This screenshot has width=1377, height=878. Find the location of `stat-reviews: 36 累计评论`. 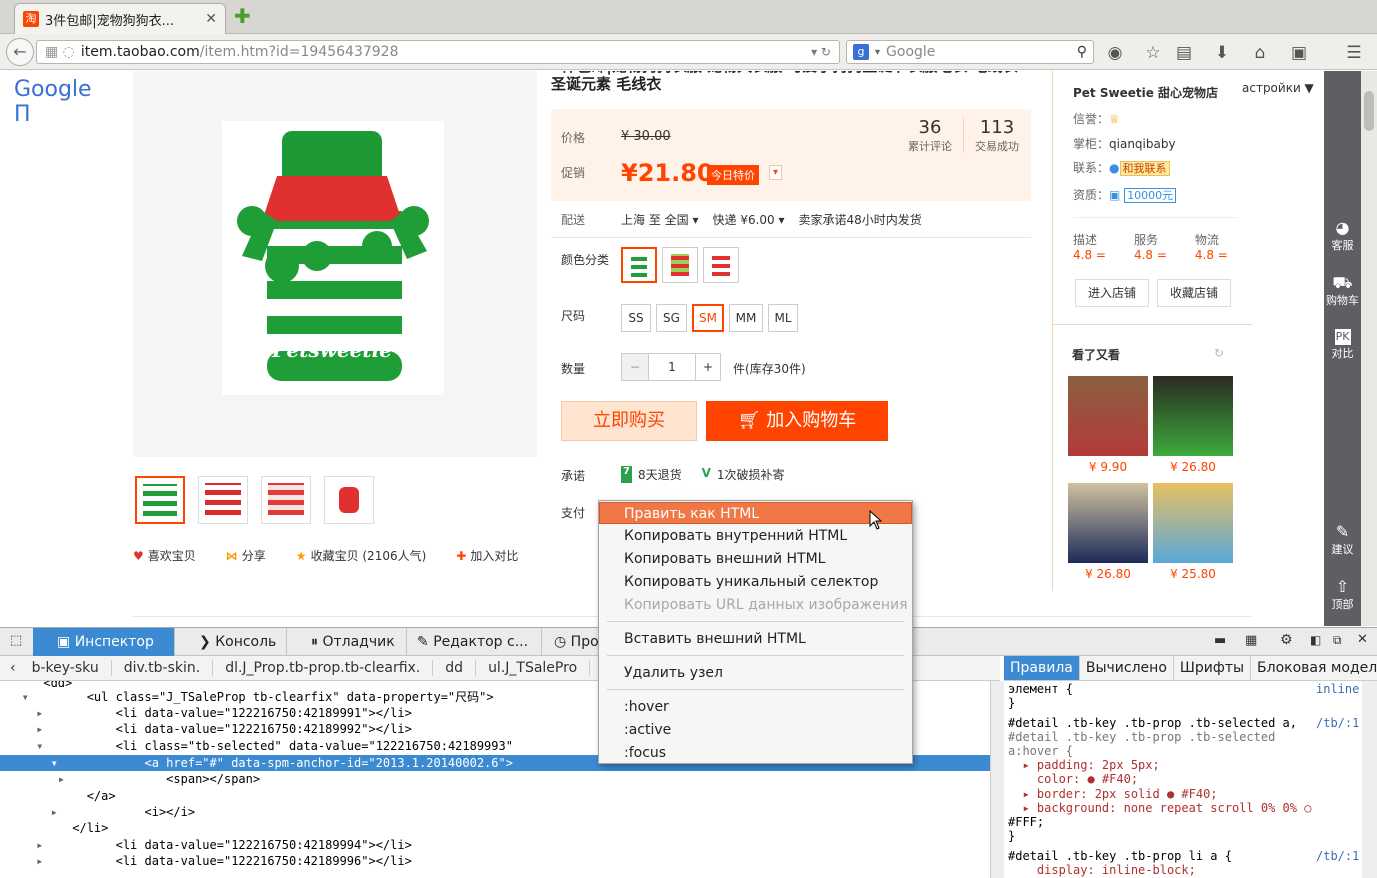

stat-reviews: 36 累计评论 is located at coordinates (930, 135).